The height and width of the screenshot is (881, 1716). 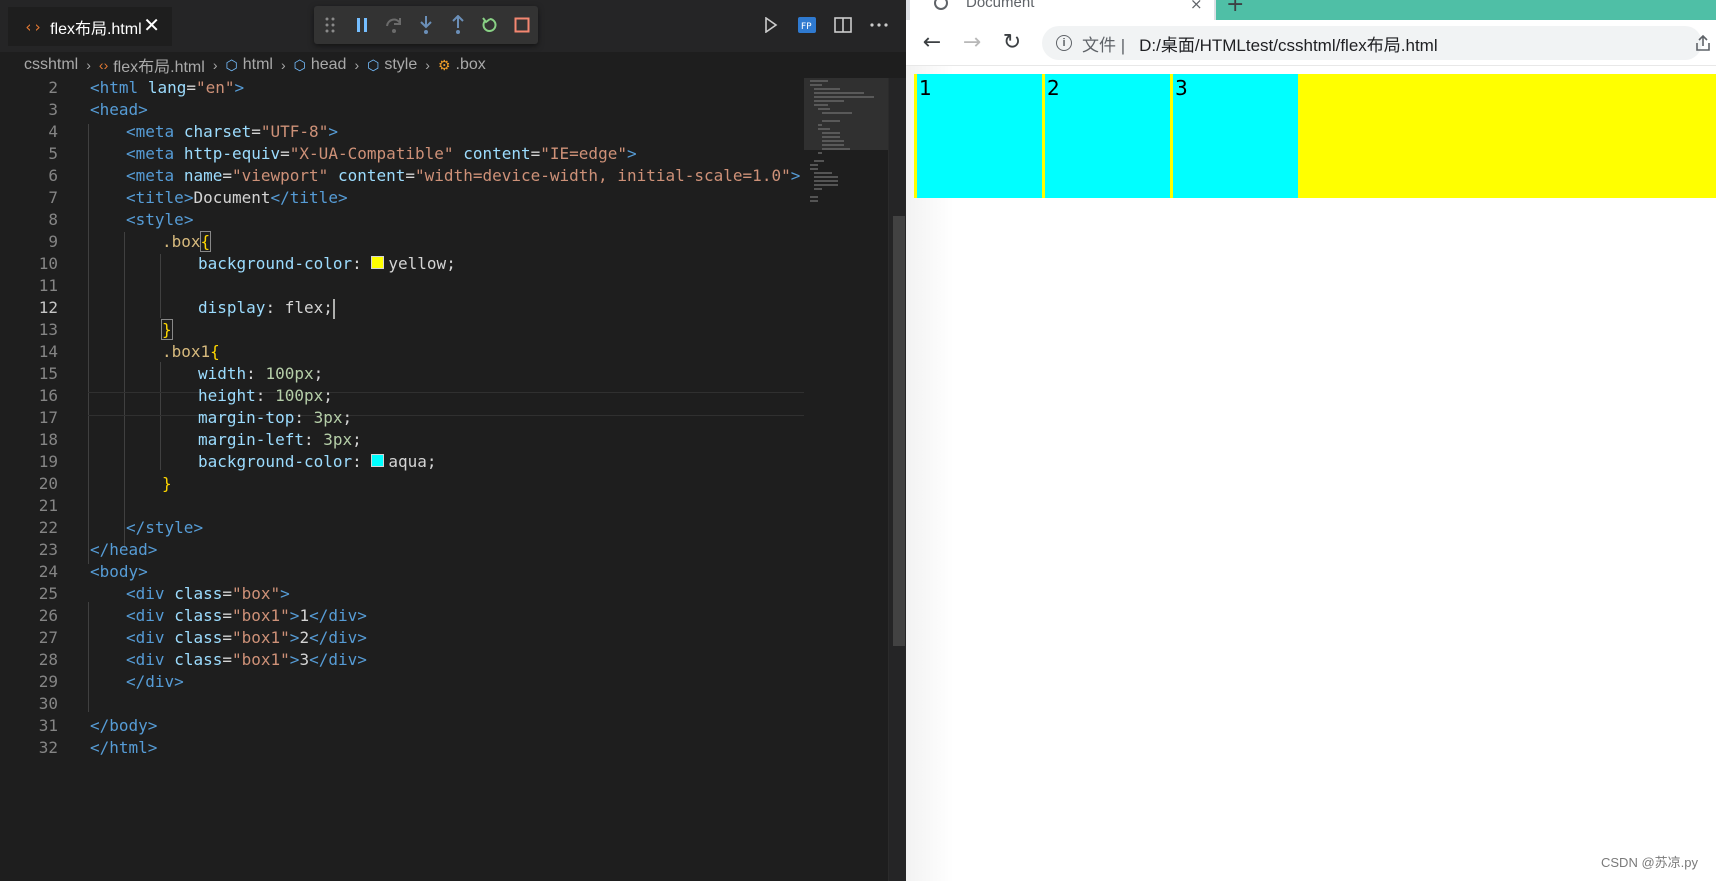 I want to click on editor-tab-flex-html: ‹› flex布局.html ✕, so click(x=90, y=26).